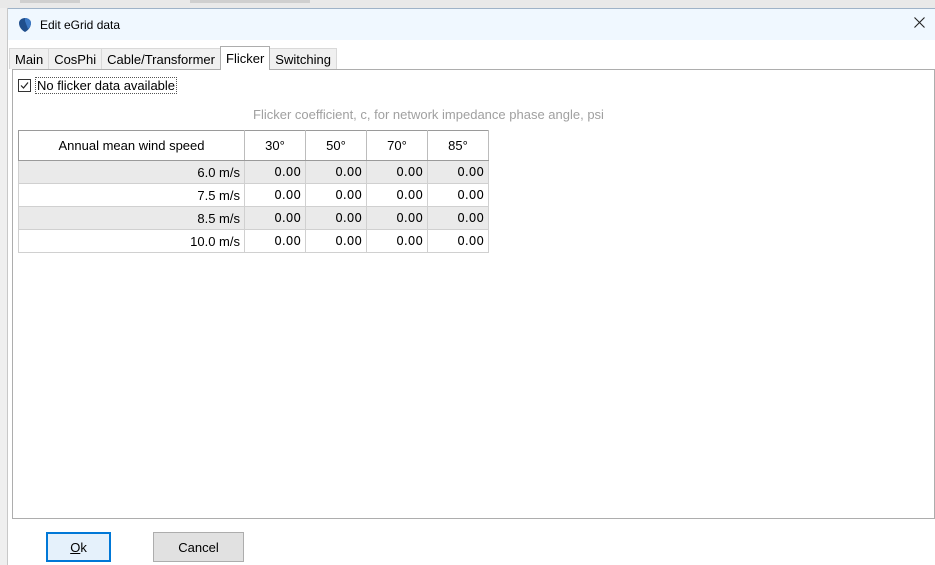 The width and height of the screenshot is (935, 565). I want to click on no-flicker-data-label: No flicker data available, so click(106, 85).